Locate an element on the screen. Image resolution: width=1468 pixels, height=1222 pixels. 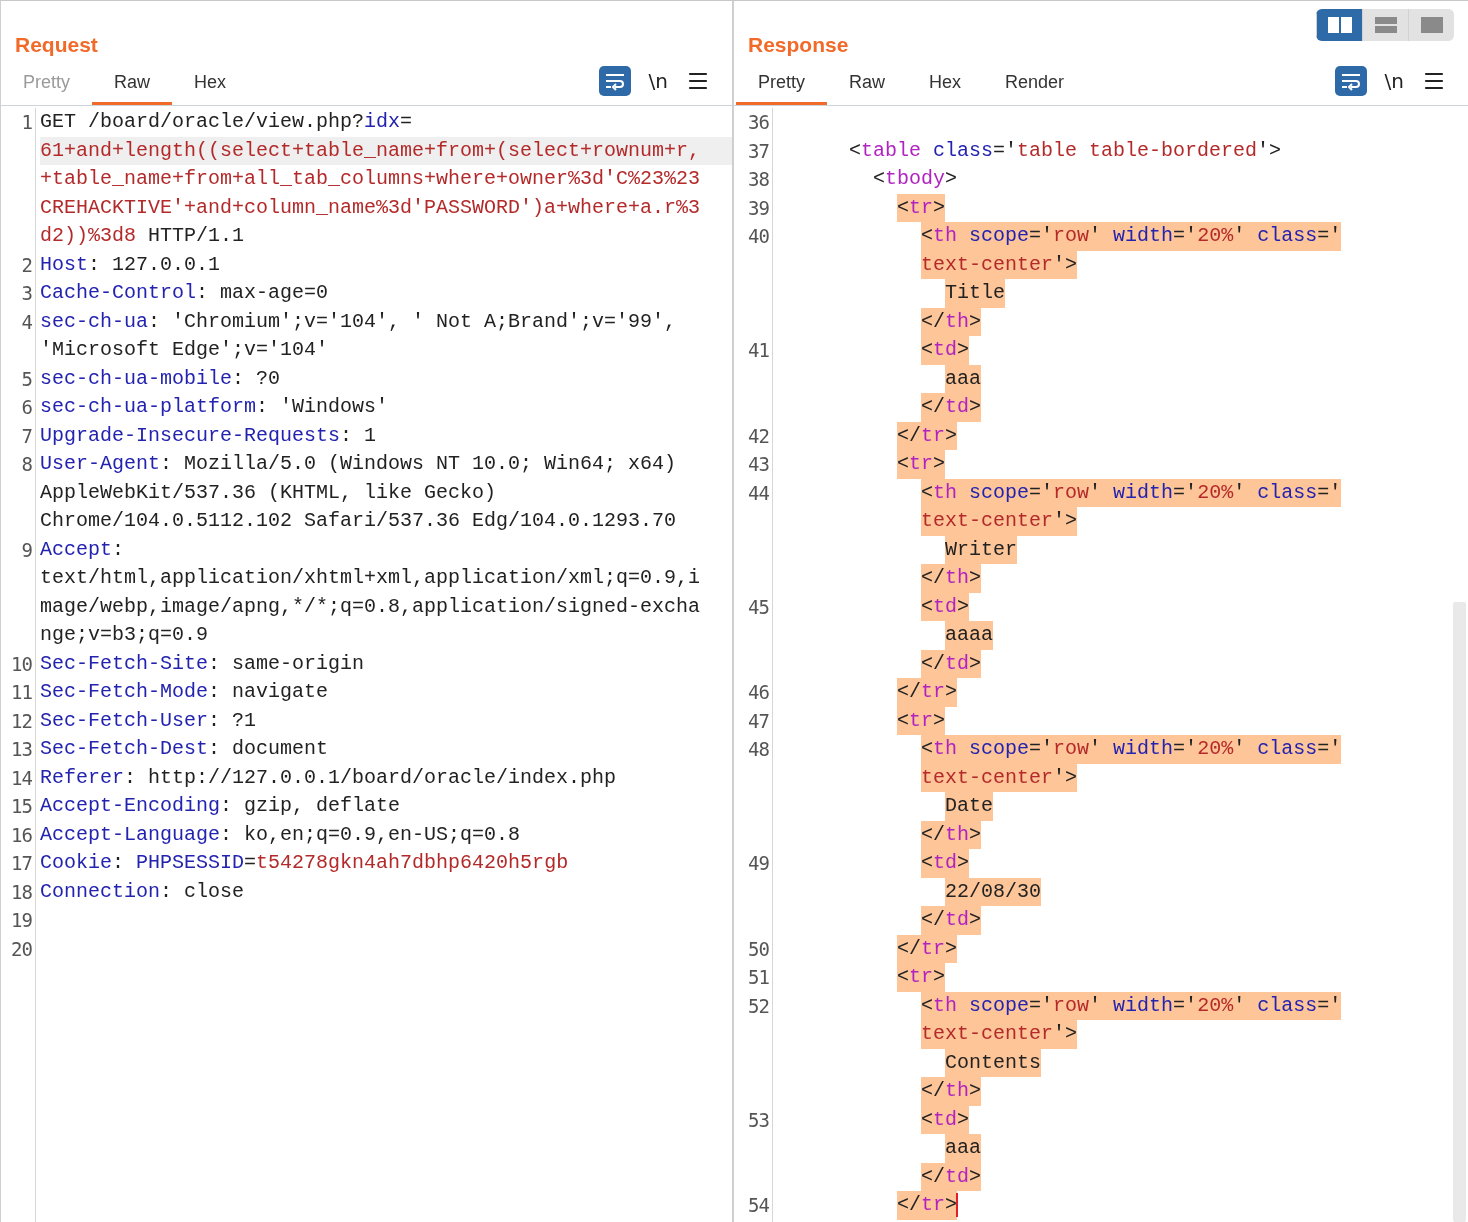
line-number: 44 is located at coordinates (758, 493).